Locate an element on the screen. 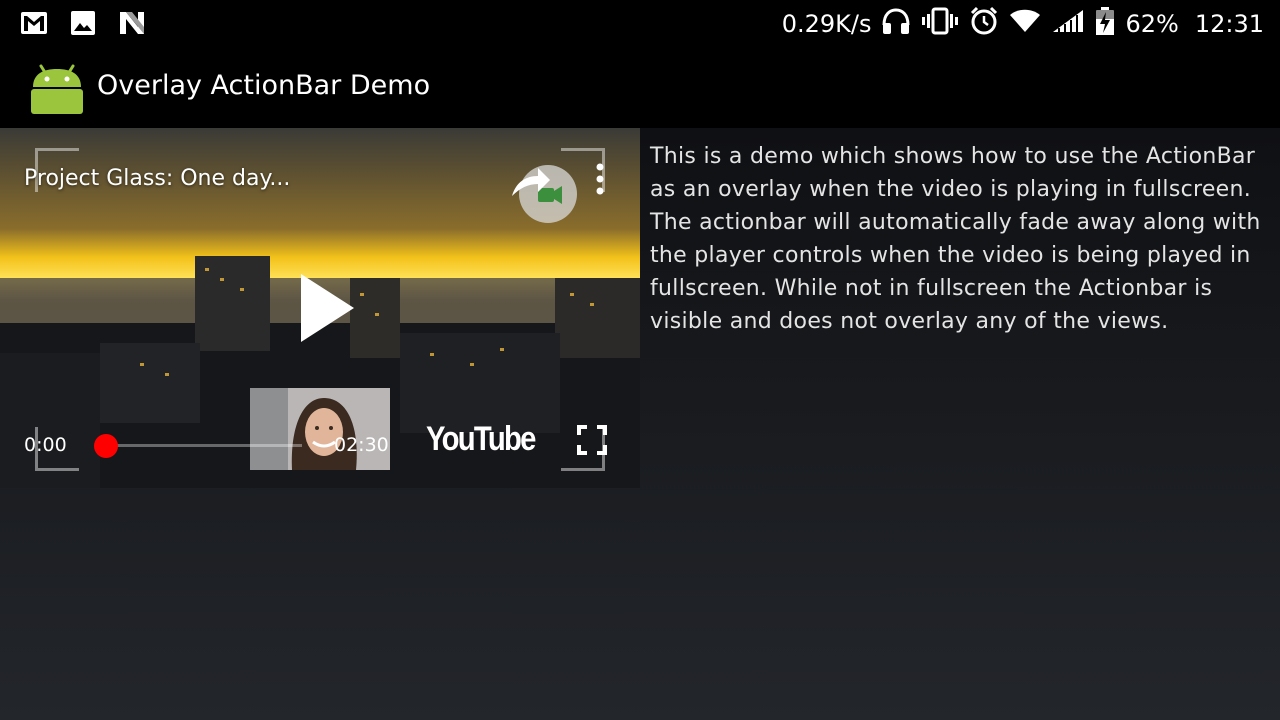 This screenshot has height=720, width=1280. play-button is located at coordinates (326, 308).